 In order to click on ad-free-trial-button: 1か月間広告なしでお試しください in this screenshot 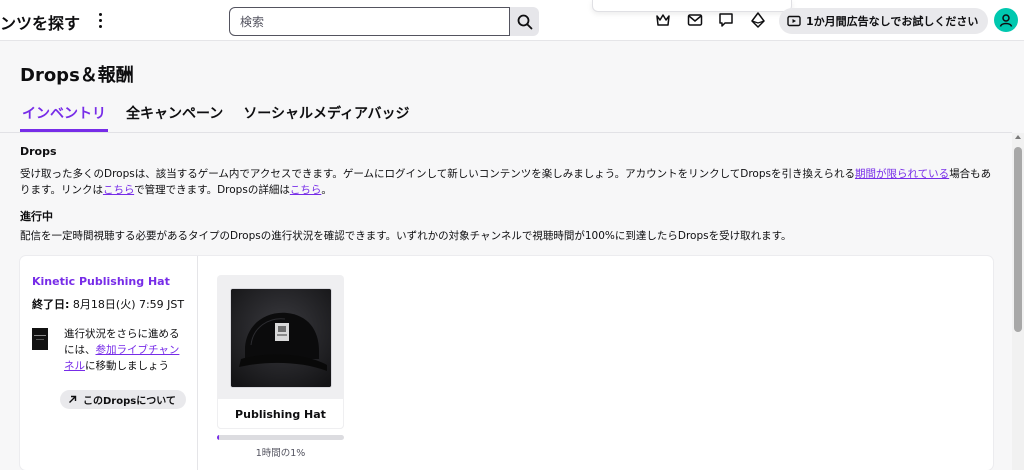, I will do `click(883, 21)`.